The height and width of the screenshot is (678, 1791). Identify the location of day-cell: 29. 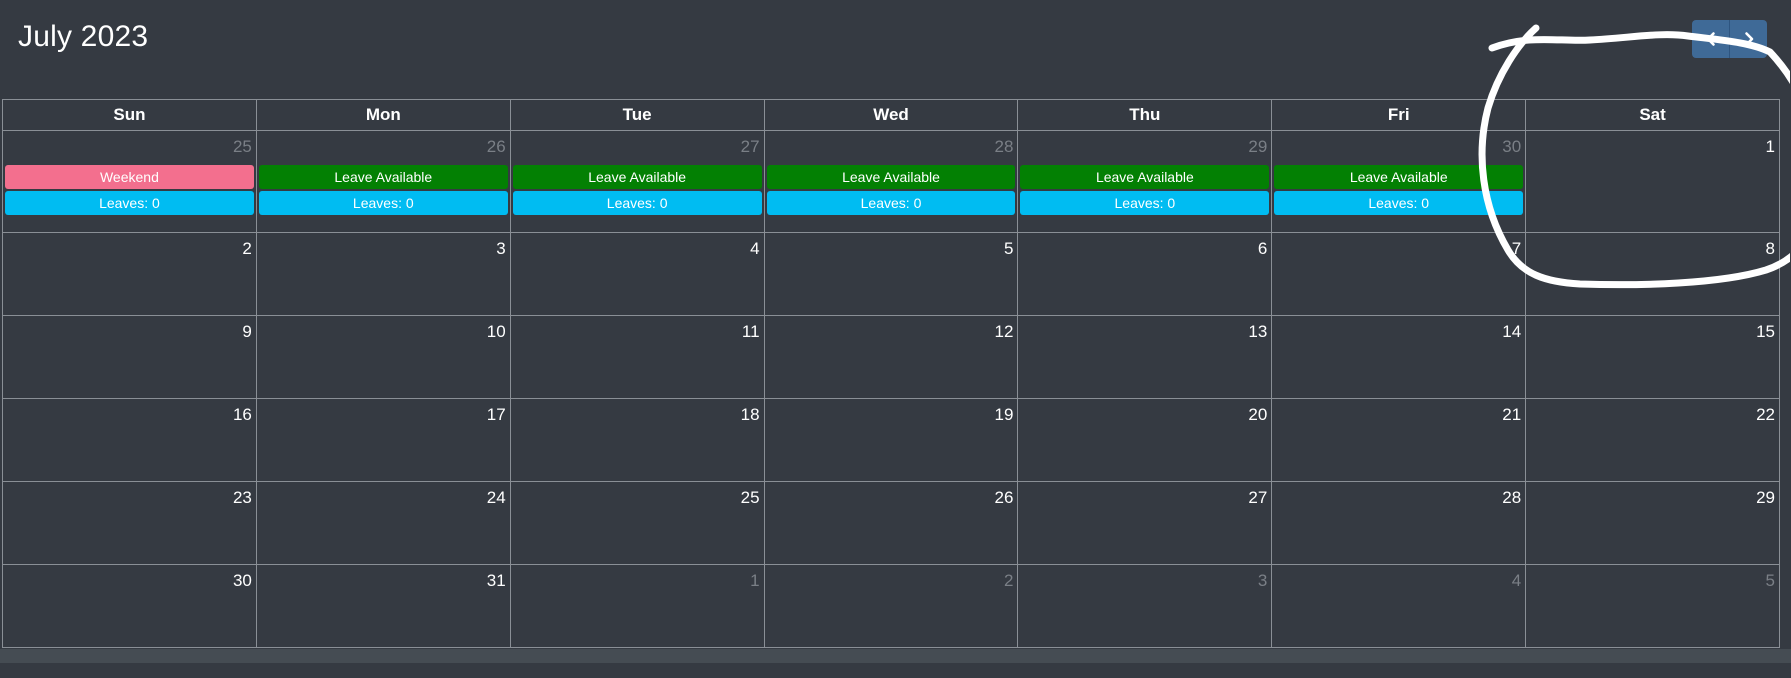
(1652, 523).